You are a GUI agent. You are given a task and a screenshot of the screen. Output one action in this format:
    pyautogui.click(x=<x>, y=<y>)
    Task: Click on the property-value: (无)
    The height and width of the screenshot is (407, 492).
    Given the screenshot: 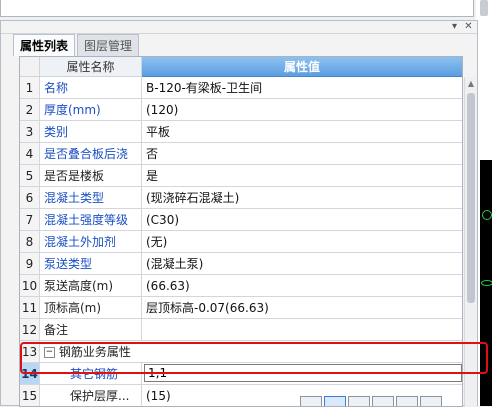 What is the action you would take?
    pyautogui.click(x=302, y=242)
    